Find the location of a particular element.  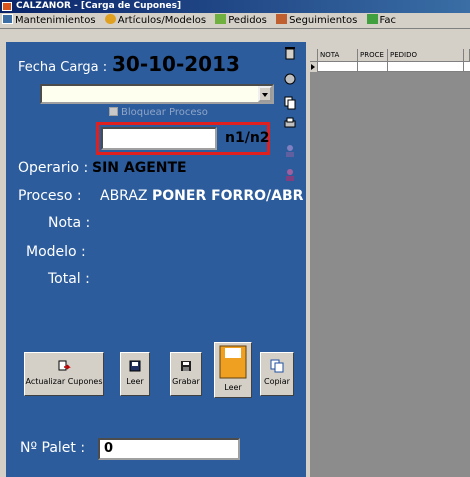

menu-label: Seguimientos is located at coordinates (323, 20).